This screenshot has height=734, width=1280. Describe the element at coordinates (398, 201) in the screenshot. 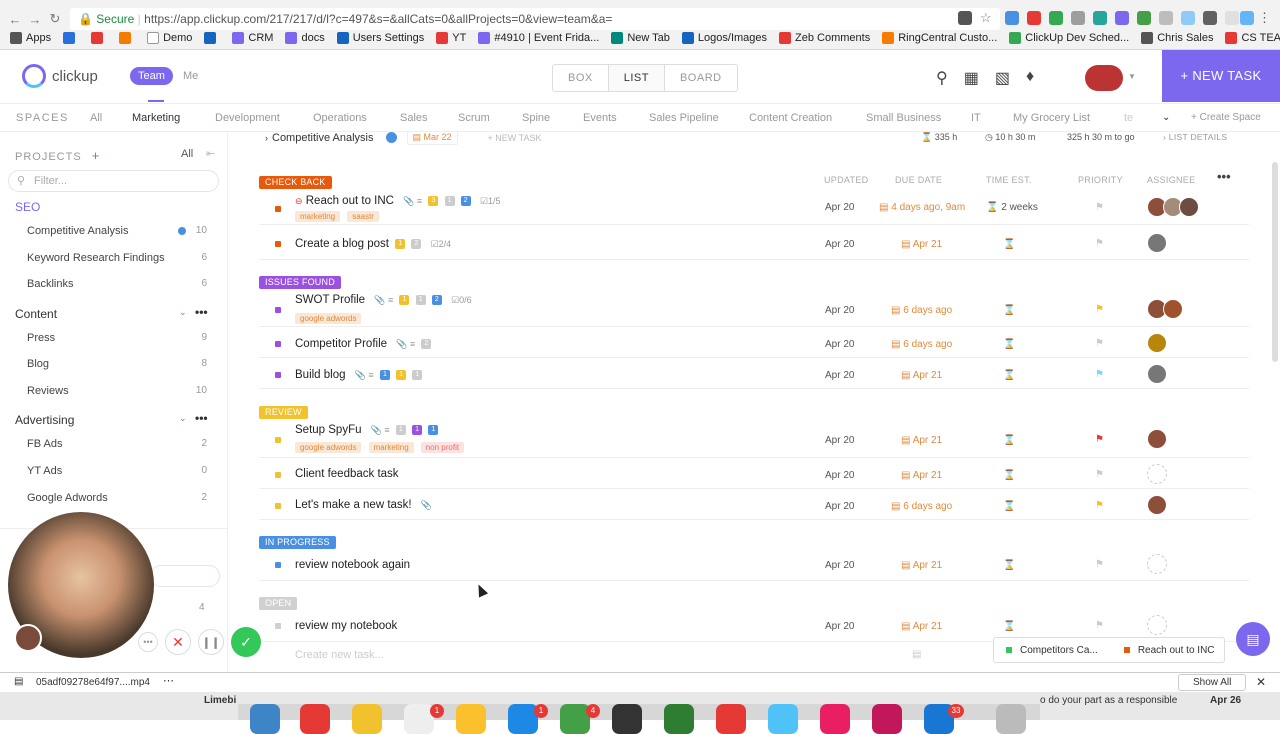

I see `task-name: ⊖ Reach out to INC 📎 ≡ 3 1 2 ☑1/5` at that location.